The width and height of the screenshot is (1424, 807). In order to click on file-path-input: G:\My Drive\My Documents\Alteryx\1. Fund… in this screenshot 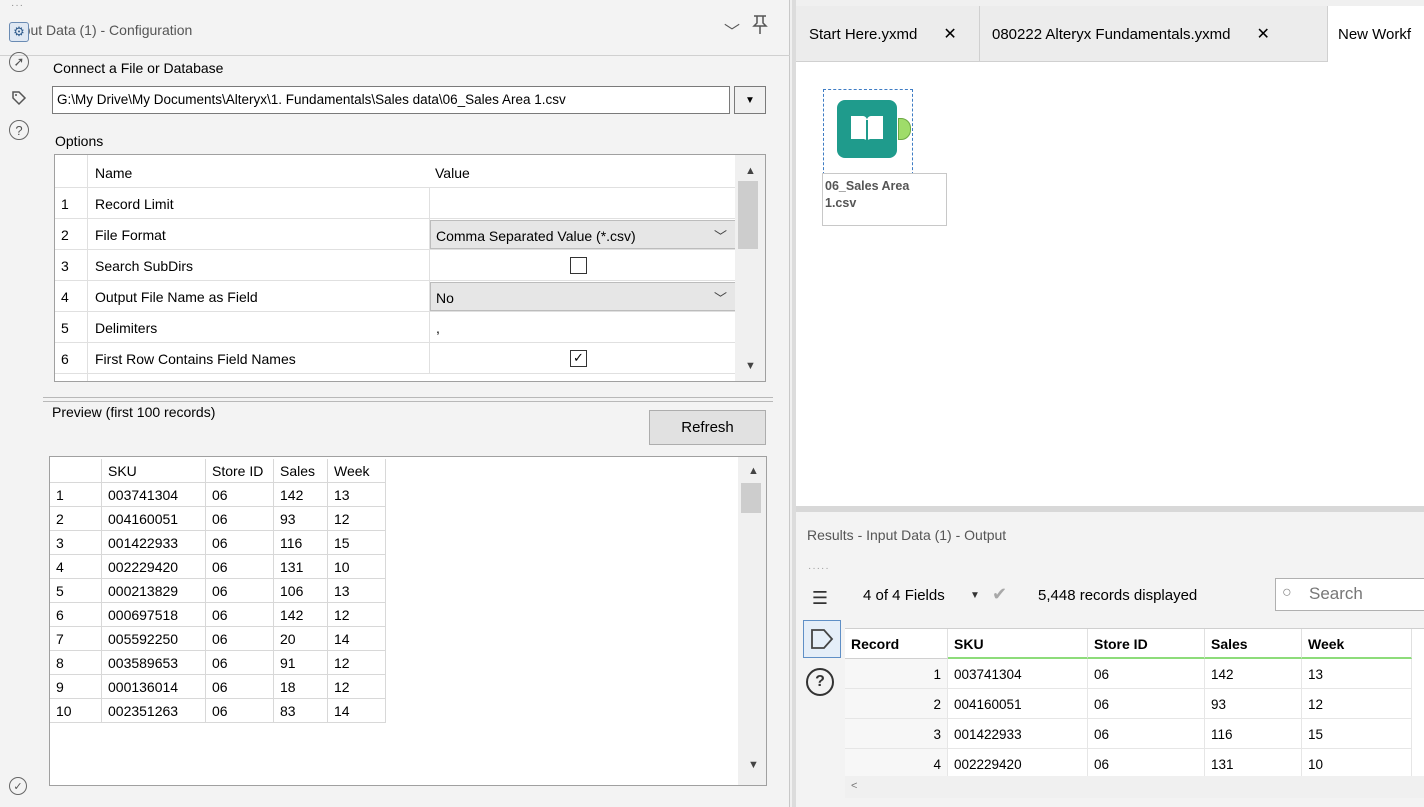, I will do `click(391, 100)`.